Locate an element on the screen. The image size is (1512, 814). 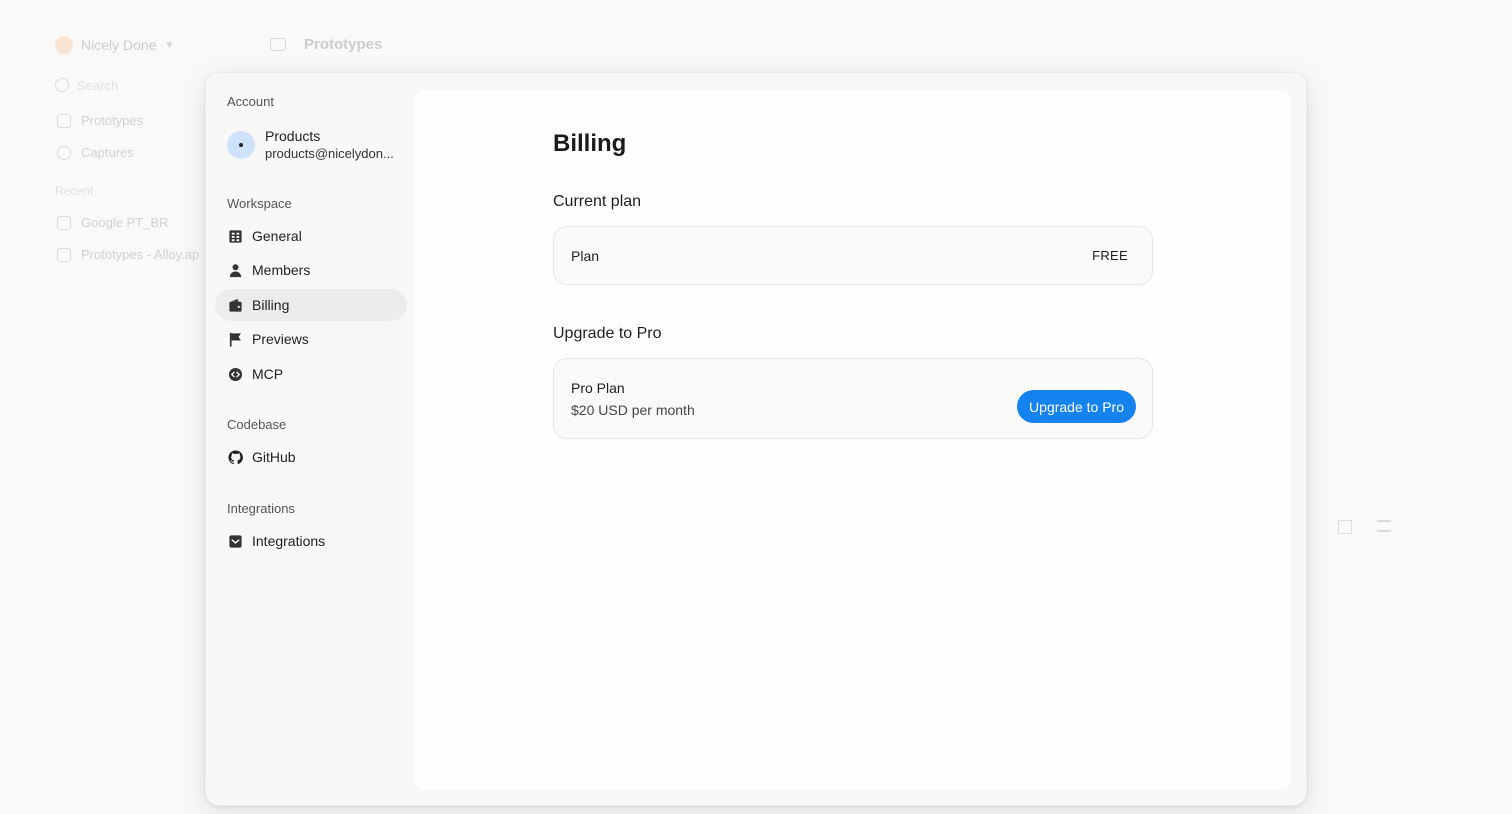
code-icon is located at coordinates (235, 374).